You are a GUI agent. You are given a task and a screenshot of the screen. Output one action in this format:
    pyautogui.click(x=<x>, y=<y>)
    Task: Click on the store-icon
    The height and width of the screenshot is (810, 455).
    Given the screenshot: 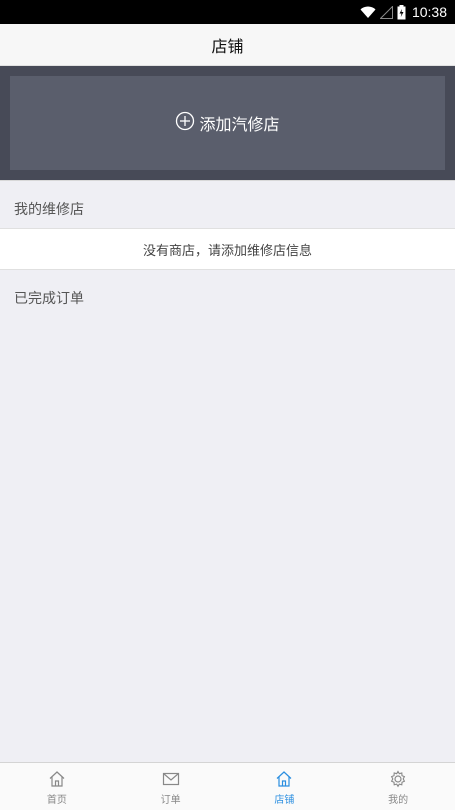 What is the action you would take?
    pyautogui.click(x=284, y=779)
    